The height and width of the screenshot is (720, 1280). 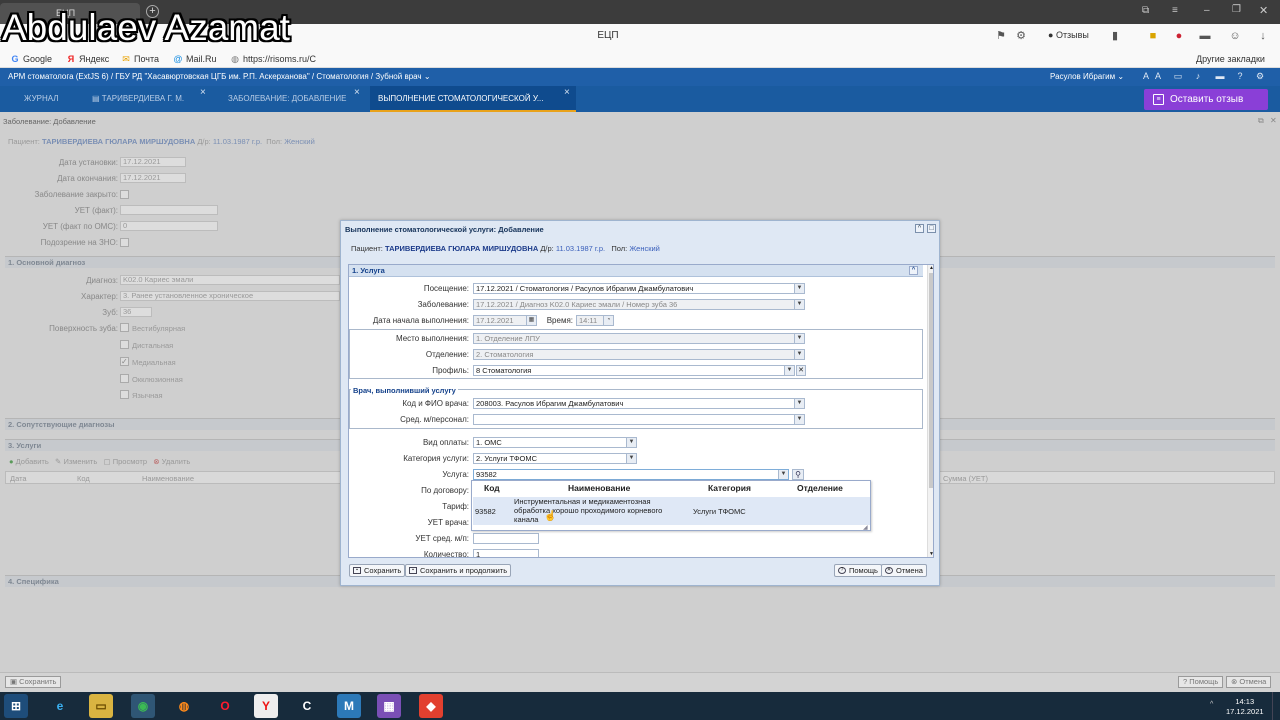 What do you see at coordinates (1207, 10) in the screenshot?
I see `minimize-icon: –` at bounding box center [1207, 10].